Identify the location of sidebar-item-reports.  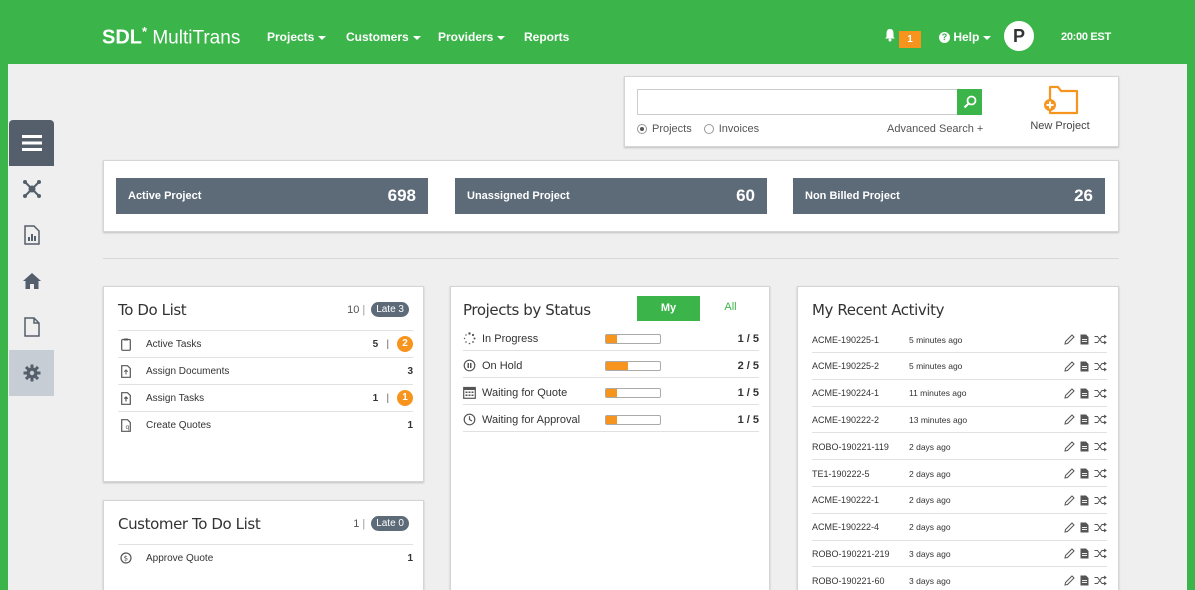
(31, 235).